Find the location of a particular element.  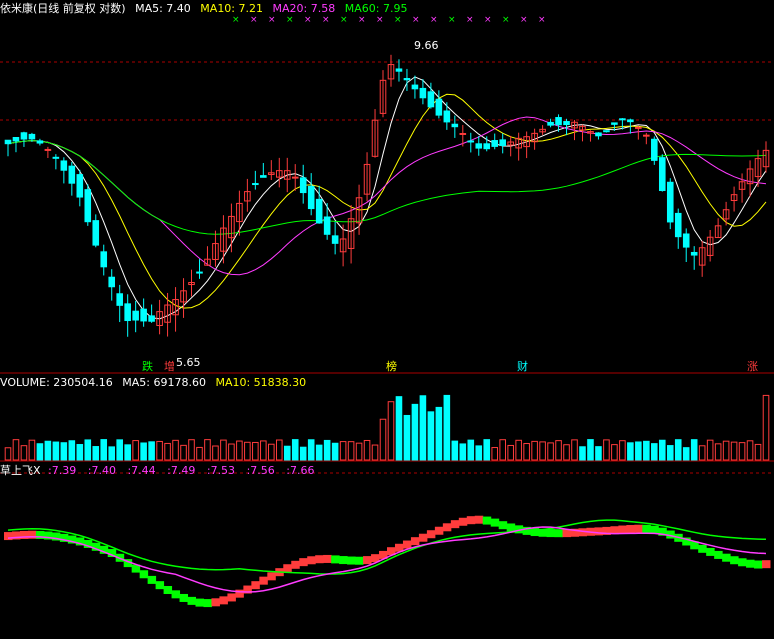

signal-tag-die: 跌 is located at coordinates (147, 366).